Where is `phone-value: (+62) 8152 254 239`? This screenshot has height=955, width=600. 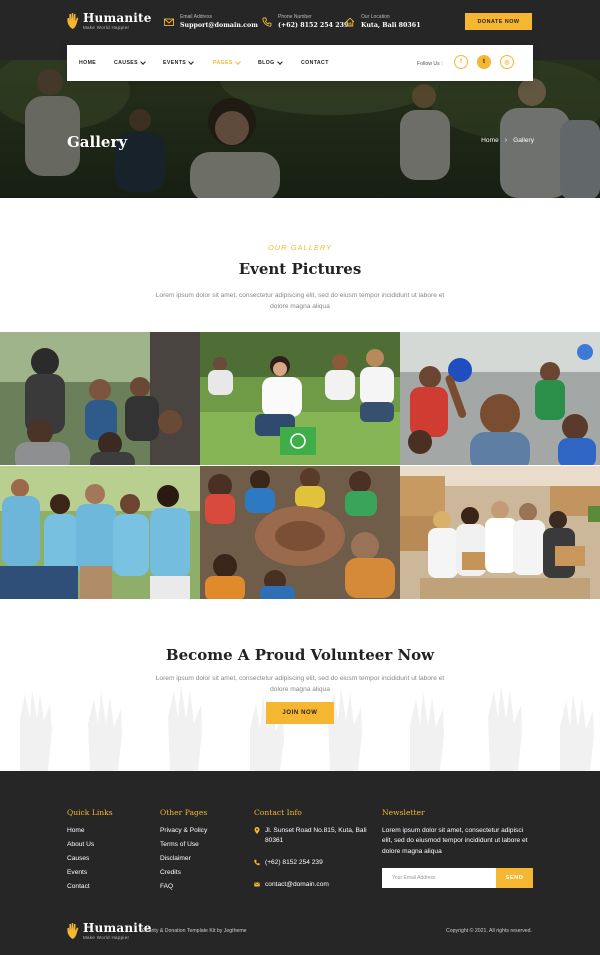 phone-value: (+62) 8152 254 239 is located at coordinates (313, 25).